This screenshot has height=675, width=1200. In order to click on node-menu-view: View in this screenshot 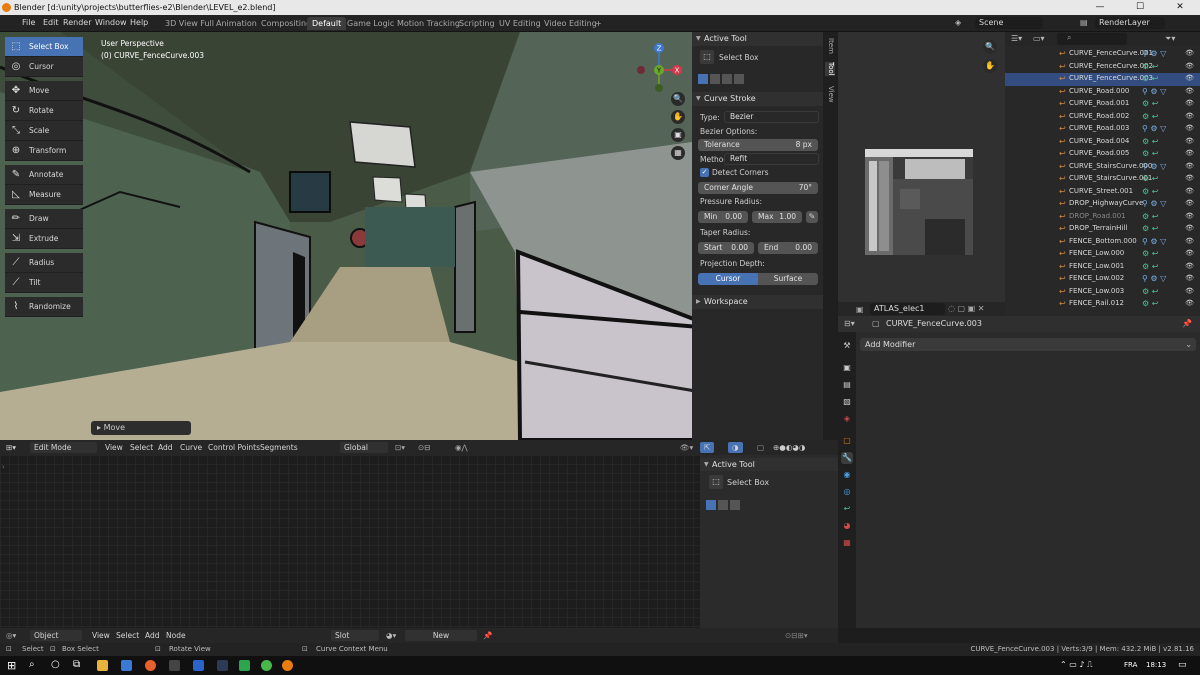, I will do `click(101, 635)`.